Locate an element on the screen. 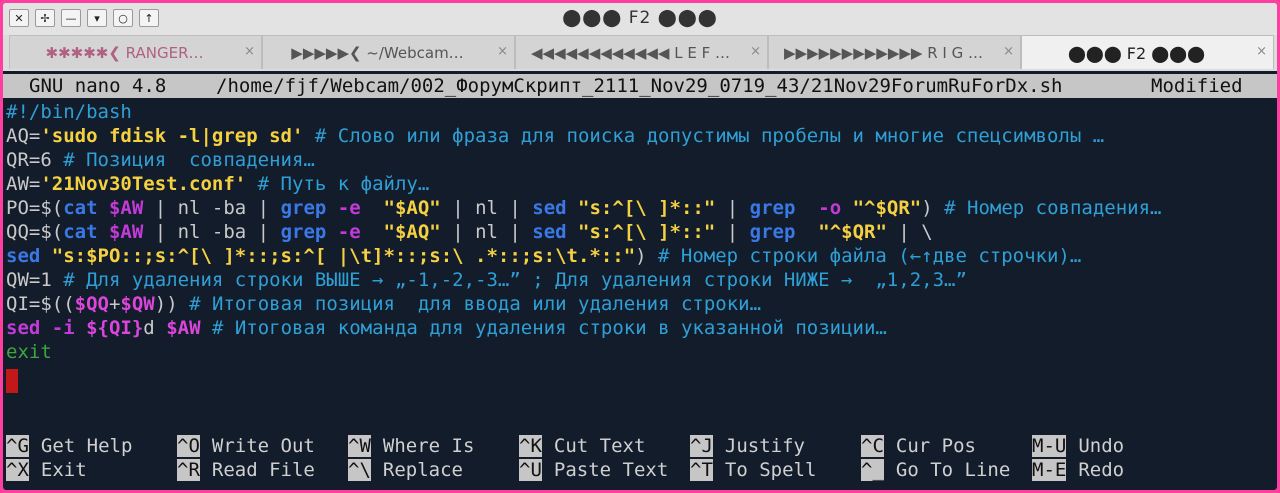  tab-left: ◀◀◀◀◀◀◀◀◀◀◀◀ L E F … × is located at coordinates (641, 52).